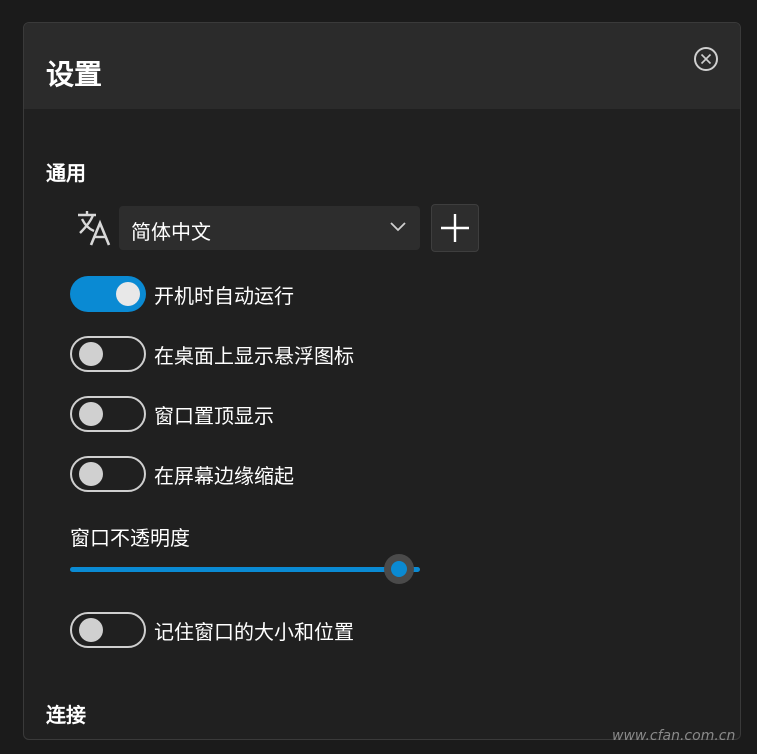 The image size is (757, 754). I want to click on auto-start-label: 开机时自动运行, so click(224, 296).